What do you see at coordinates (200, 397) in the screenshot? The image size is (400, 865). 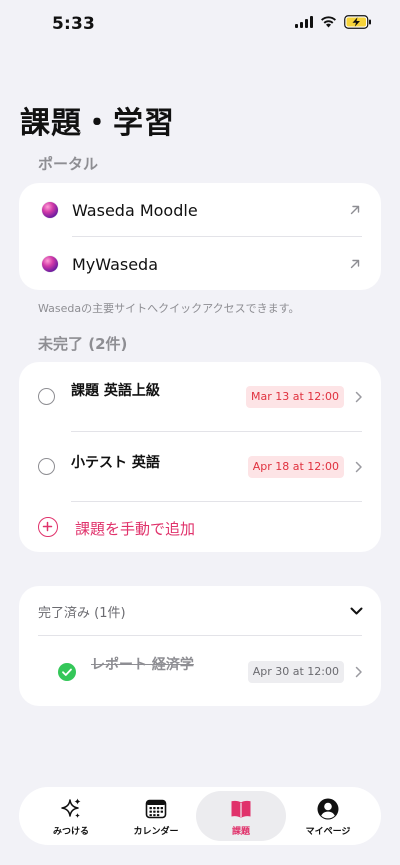 I see `task-row: 課題 英語上級 Mar 13 at 12:00` at bounding box center [200, 397].